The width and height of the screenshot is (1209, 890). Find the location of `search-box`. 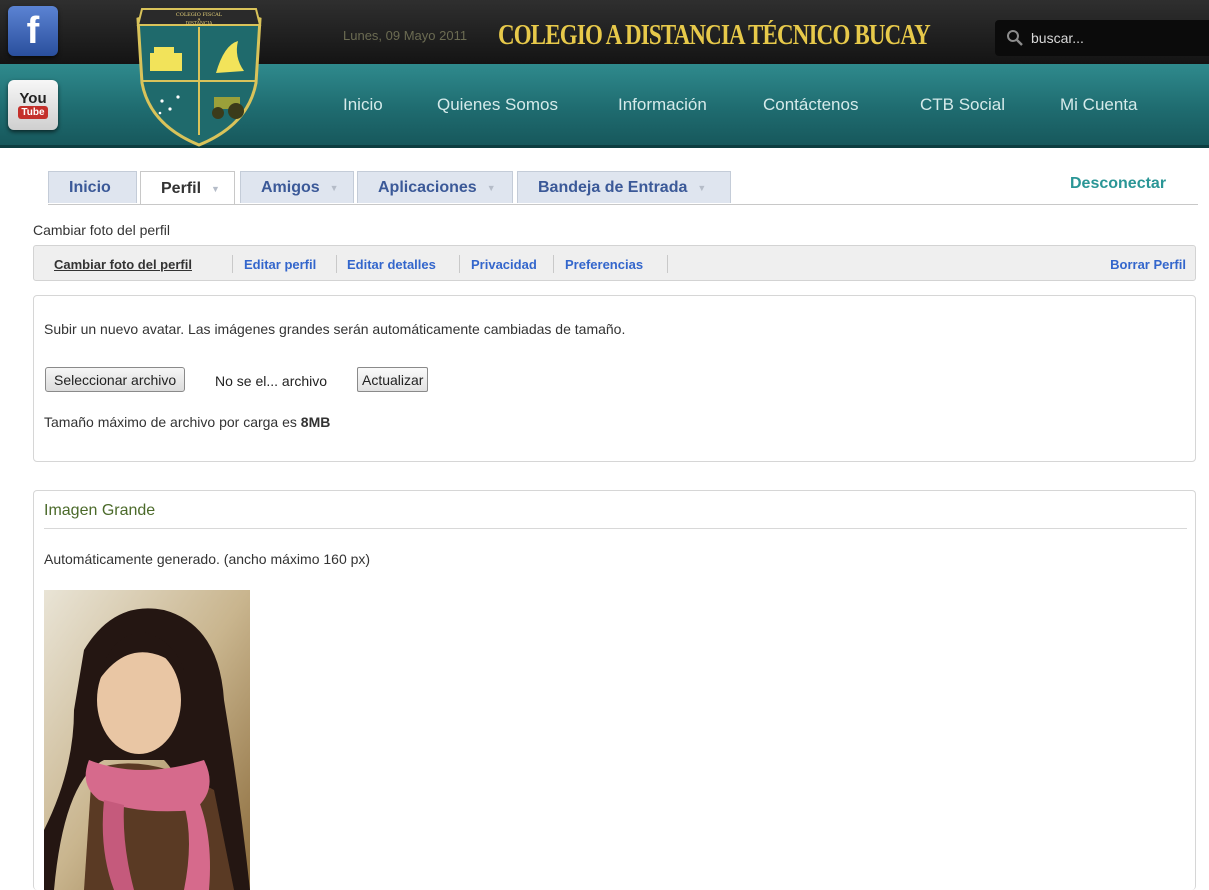

search-box is located at coordinates (1102, 38).